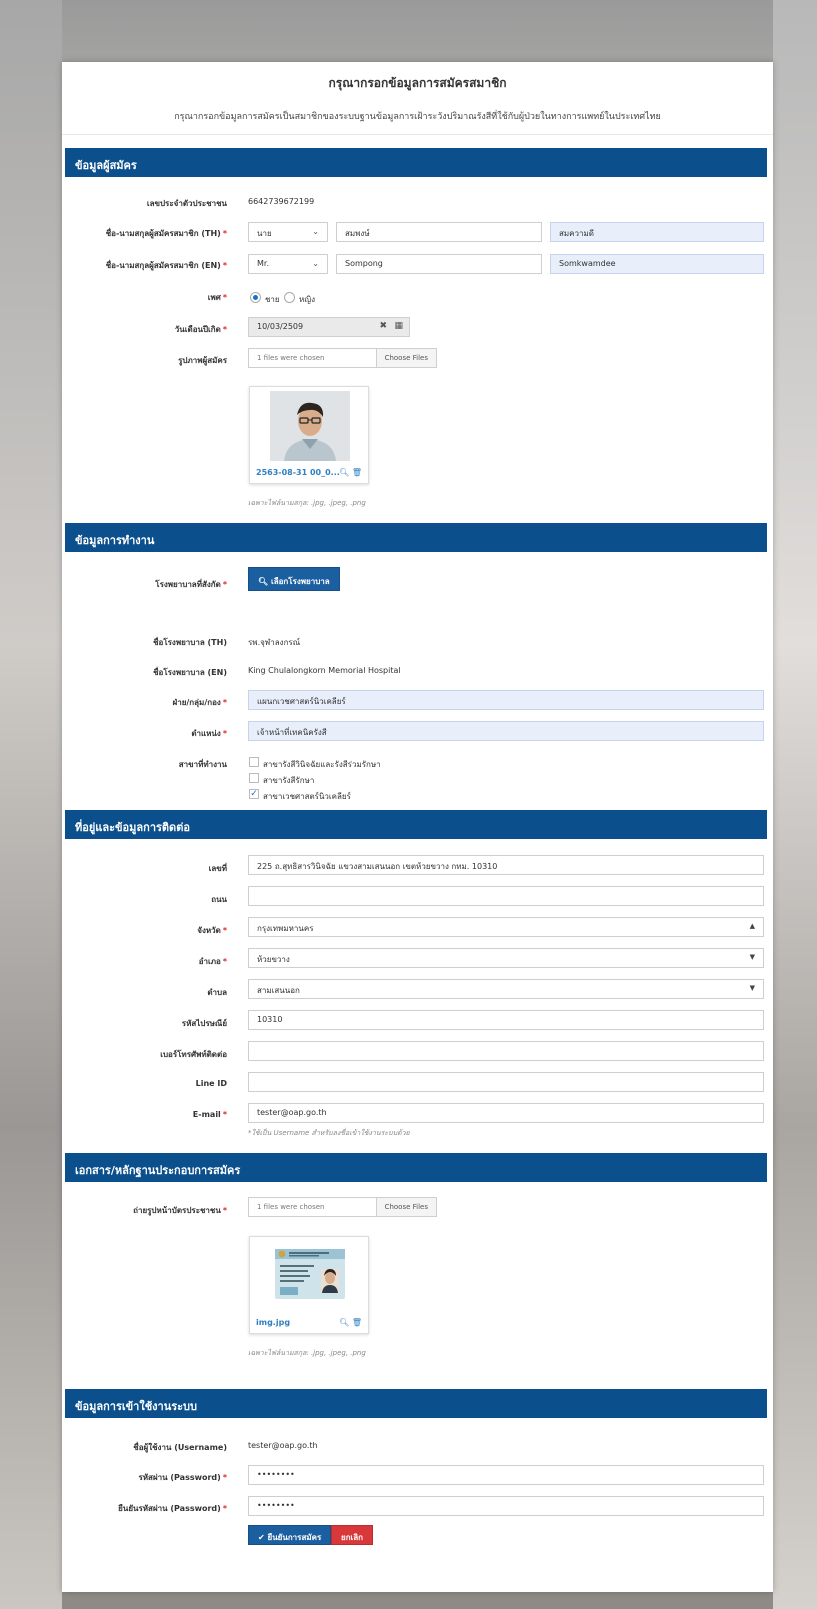 The height and width of the screenshot is (1609, 817). What do you see at coordinates (212, 930) in the screenshot?
I see `province-label: จังหวัด *` at bounding box center [212, 930].